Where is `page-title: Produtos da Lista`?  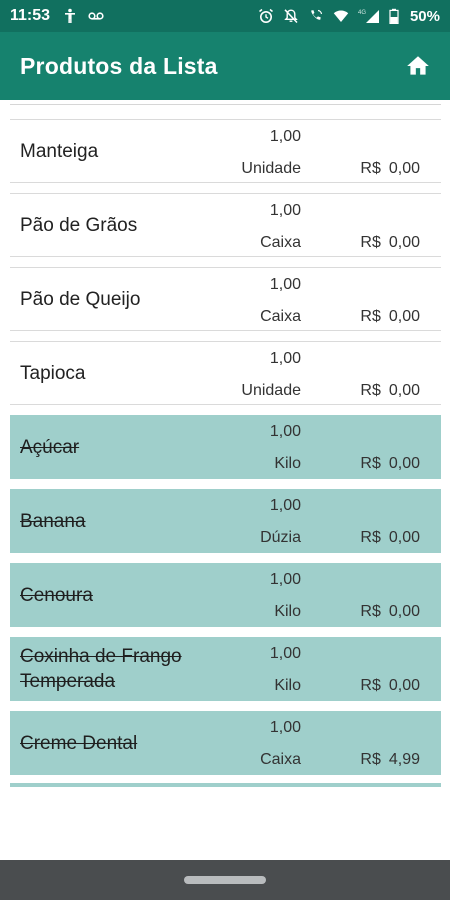
page-title: Produtos da Lista is located at coordinates (119, 65).